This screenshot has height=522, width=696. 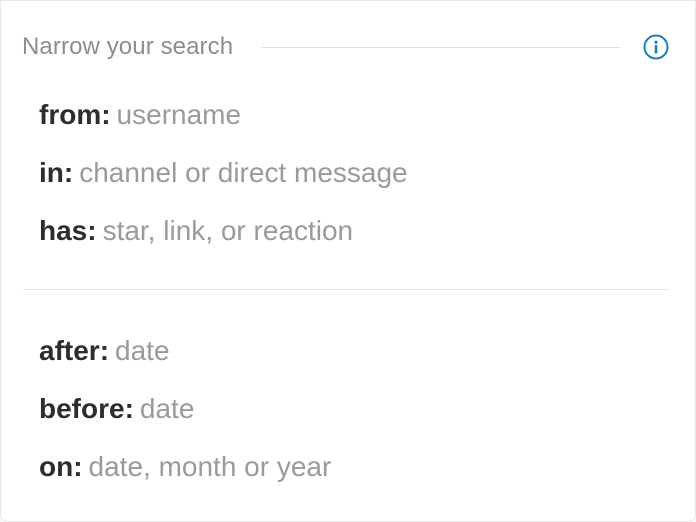 I want to click on info-circle-icon, so click(x=656, y=47).